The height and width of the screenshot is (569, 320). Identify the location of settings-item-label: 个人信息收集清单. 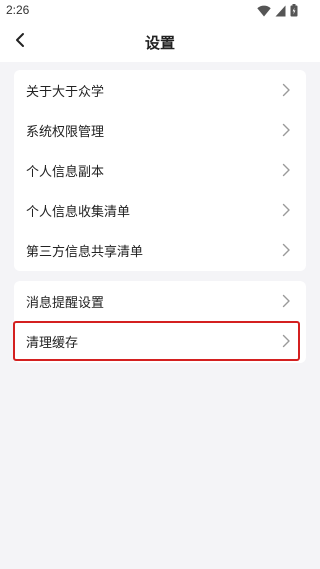
(78, 212).